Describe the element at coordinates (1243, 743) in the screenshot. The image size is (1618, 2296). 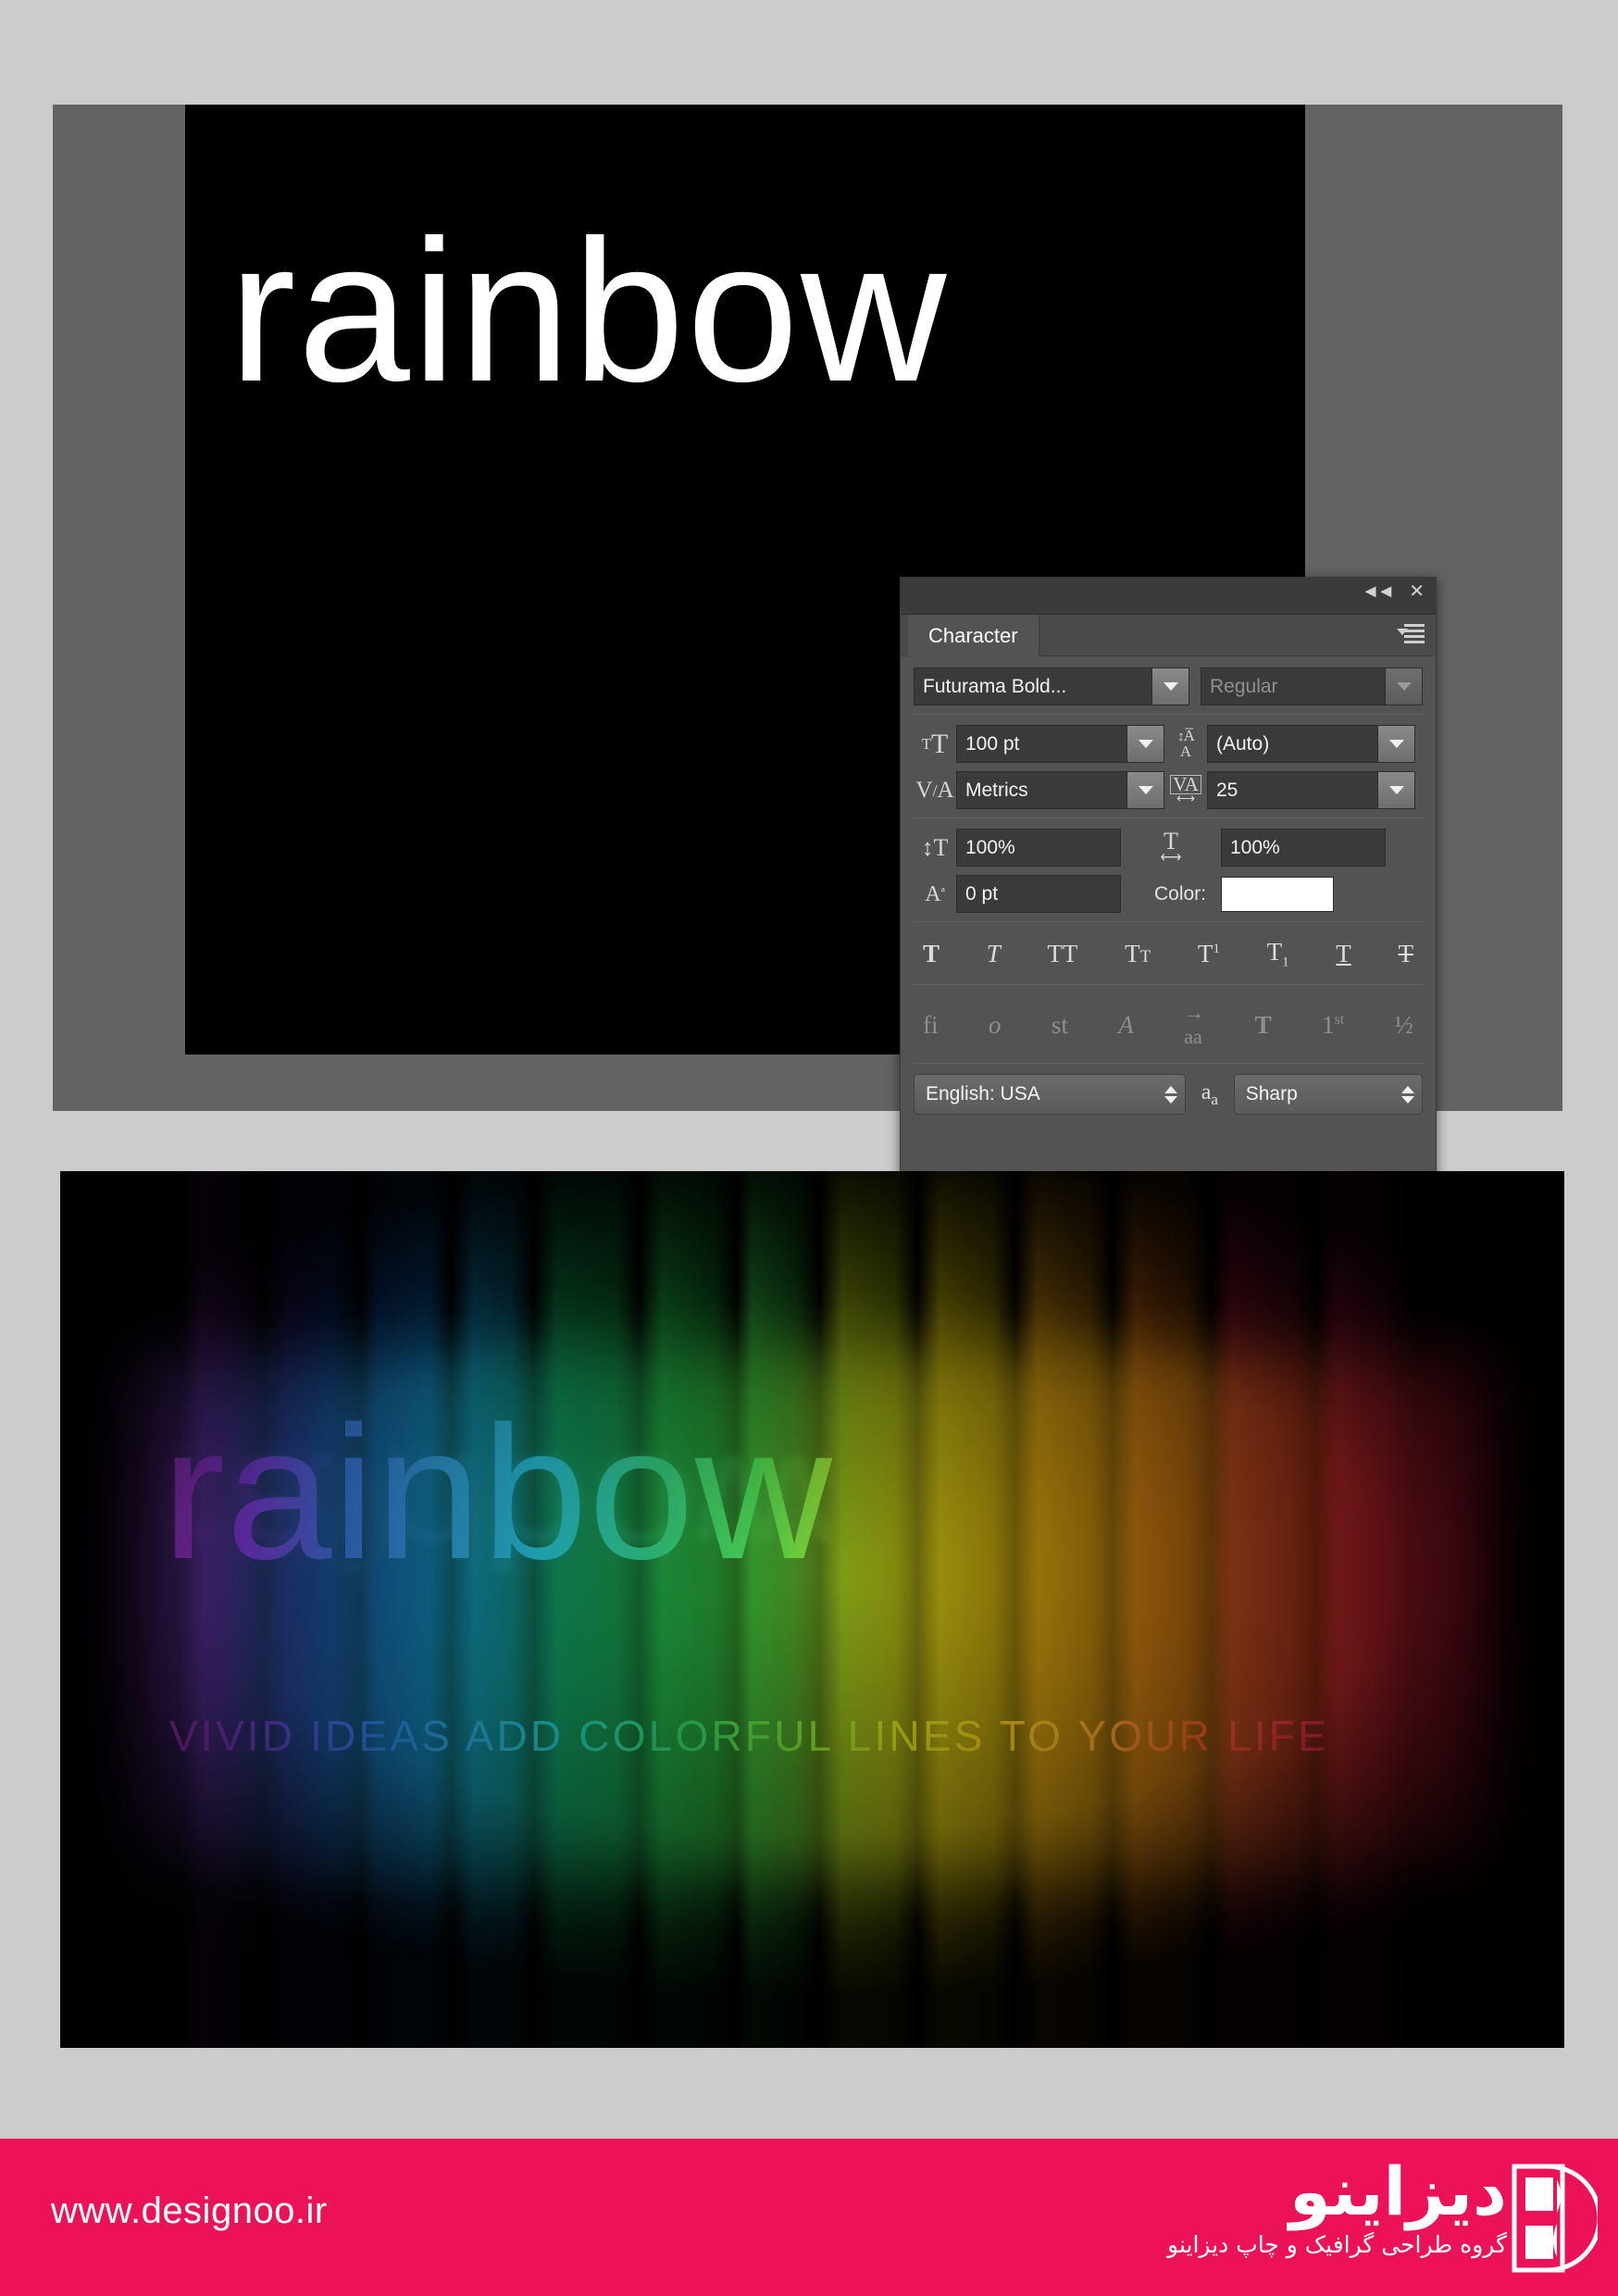
I see `leading-value: (Auto)` at that location.